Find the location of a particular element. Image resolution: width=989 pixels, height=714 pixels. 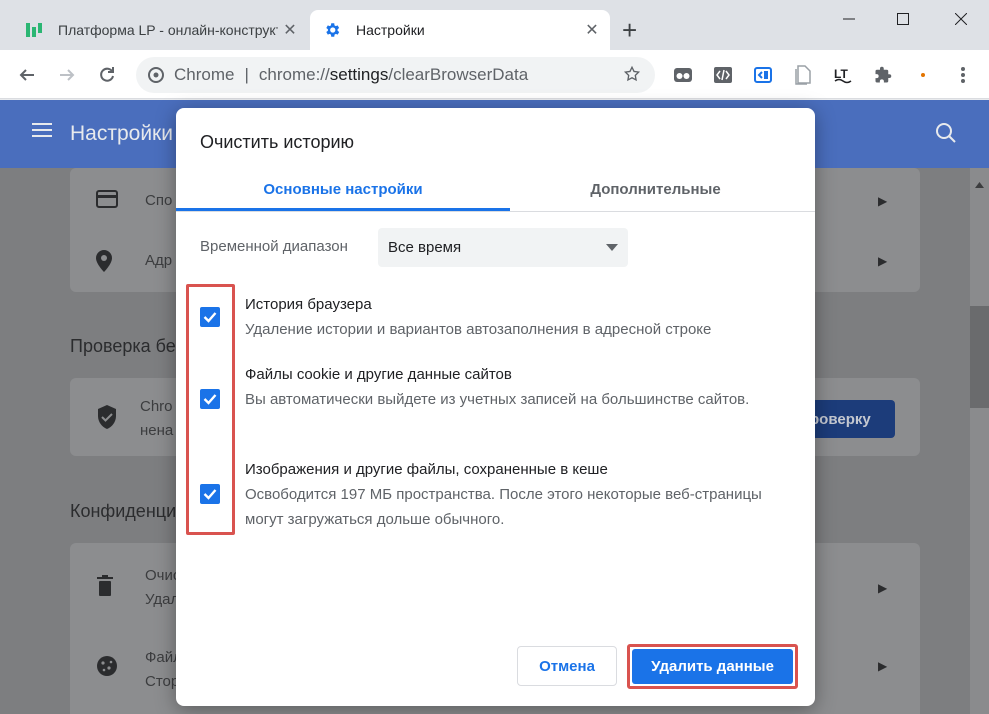

code-icon is located at coordinates (723, 75).